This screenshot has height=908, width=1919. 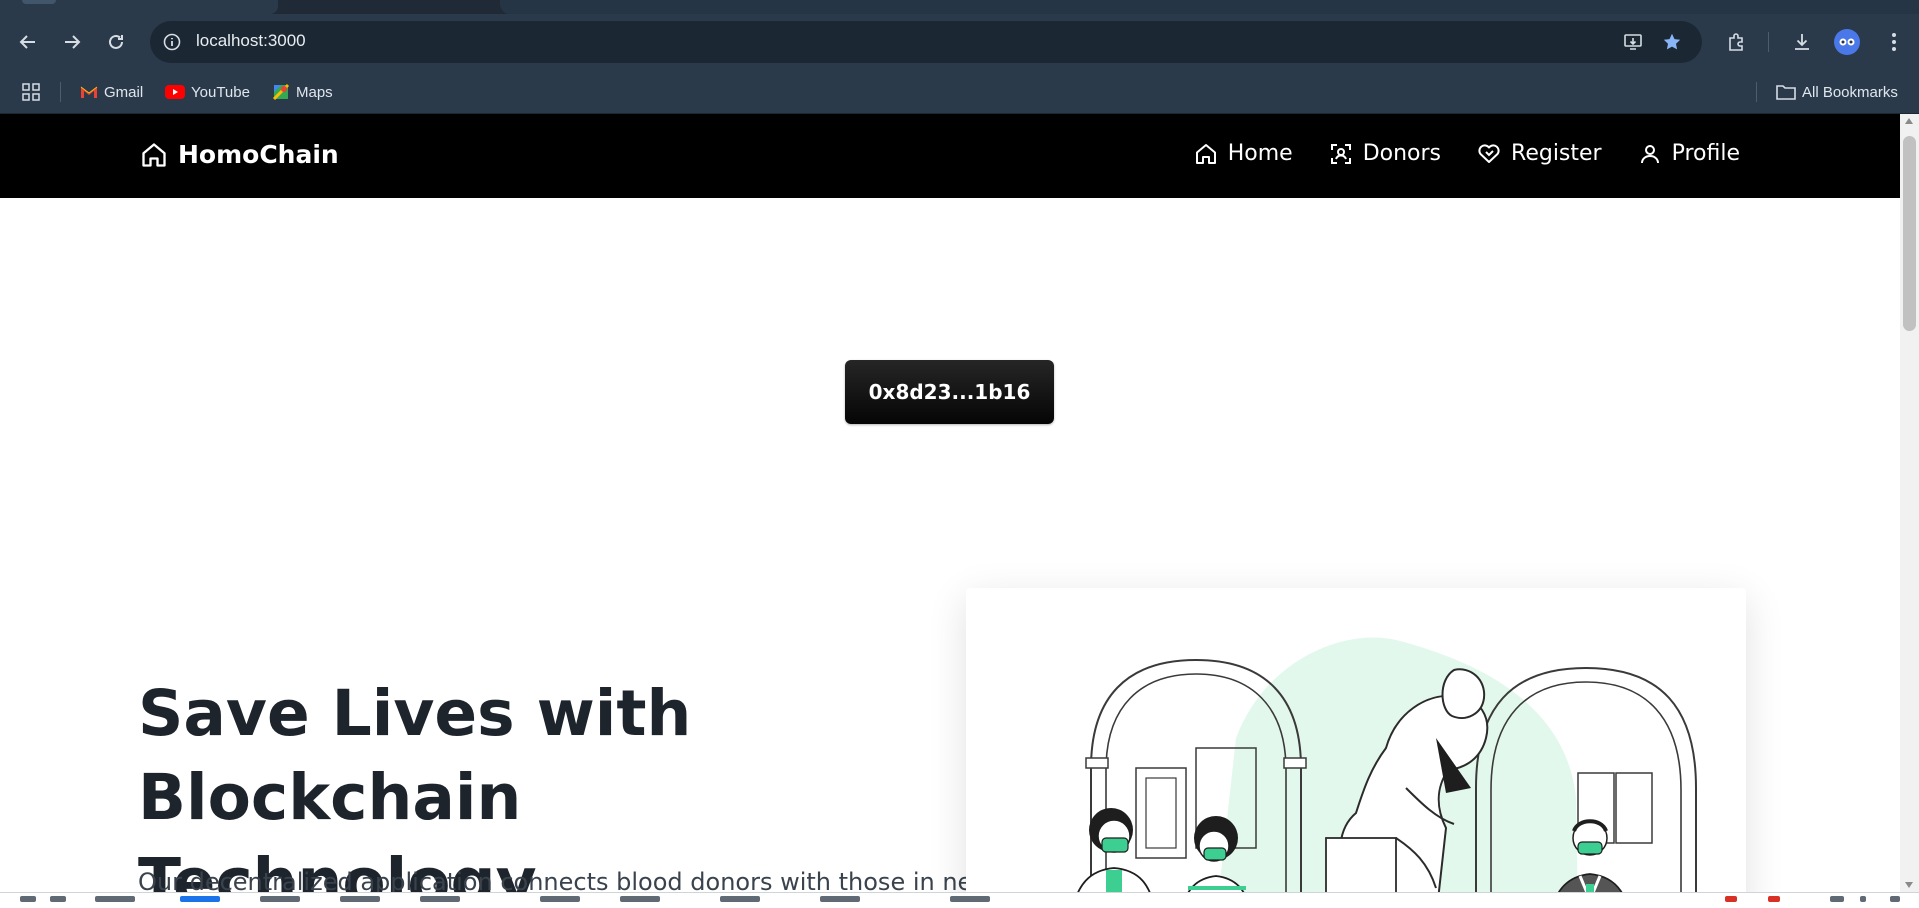 What do you see at coordinates (281, 92) in the screenshot?
I see `maps-icon` at bounding box center [281, 92].